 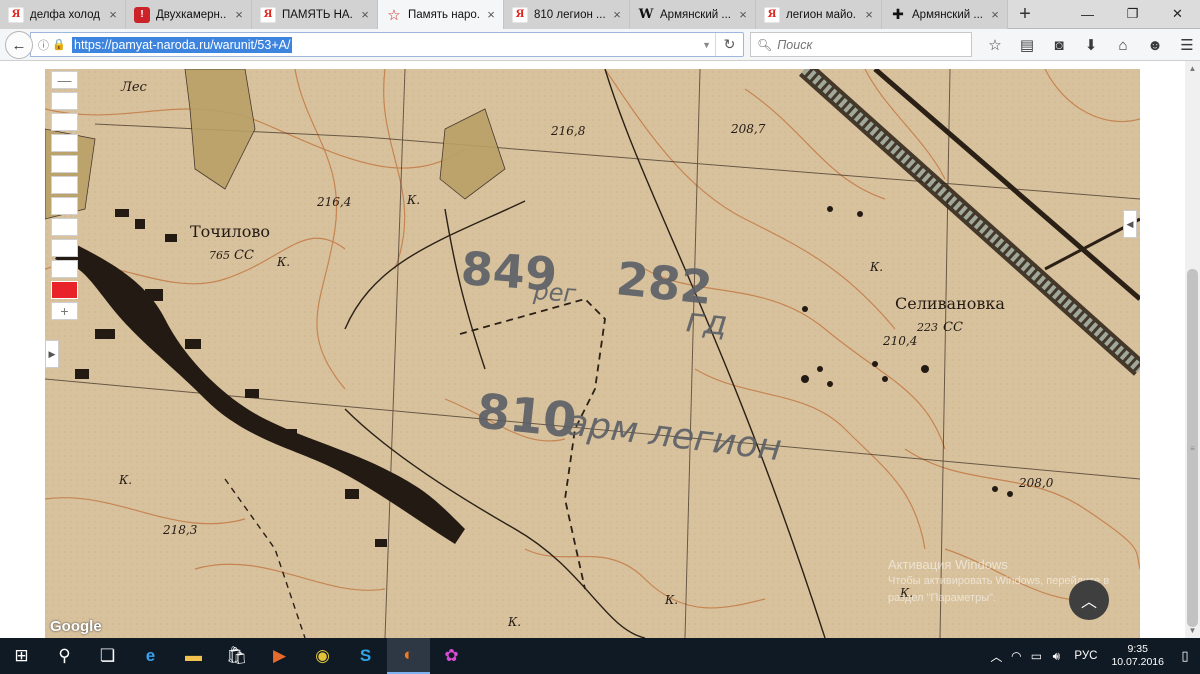 I want to click on elevation: 208,7, so click(x=748, y=129).